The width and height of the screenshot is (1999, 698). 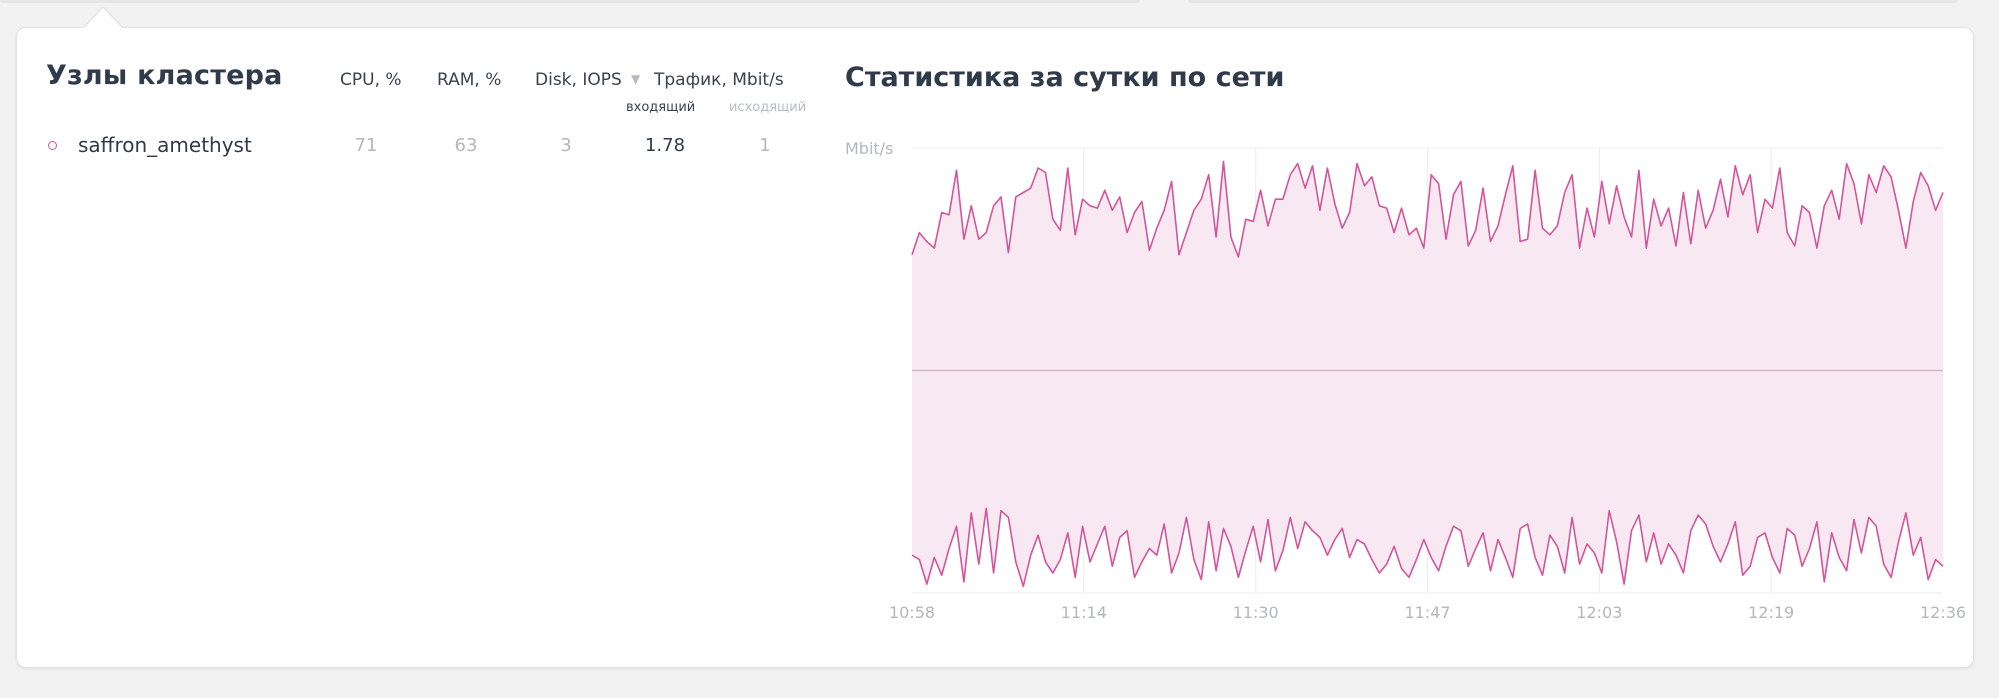 What do you see at coordinates (869, 148) in the screenshot?
I see `chart-y-axis-label: Mbit/s` at bounding box center [869, 148].